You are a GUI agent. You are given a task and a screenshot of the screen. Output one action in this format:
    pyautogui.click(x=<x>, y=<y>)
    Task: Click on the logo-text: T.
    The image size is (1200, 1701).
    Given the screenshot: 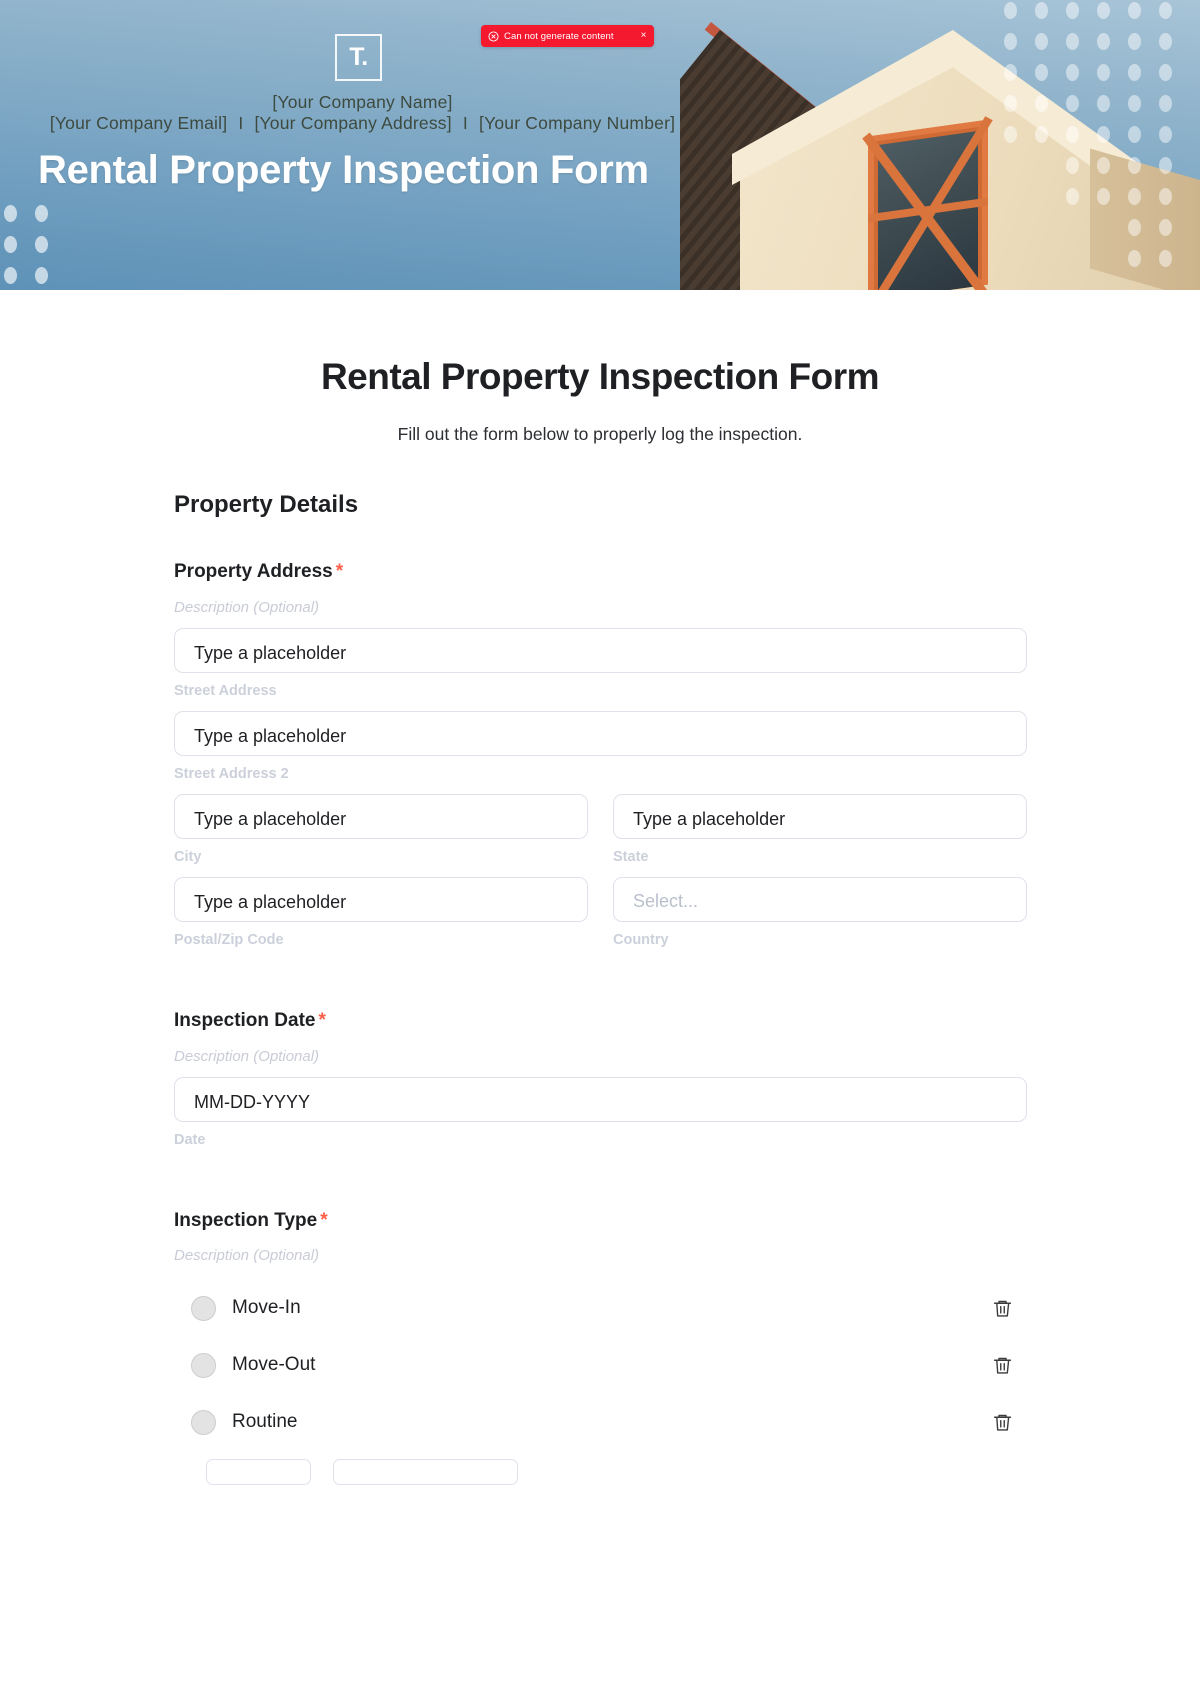 What is the action you would take?
    pyautogui.click(x=358, y=57)
    